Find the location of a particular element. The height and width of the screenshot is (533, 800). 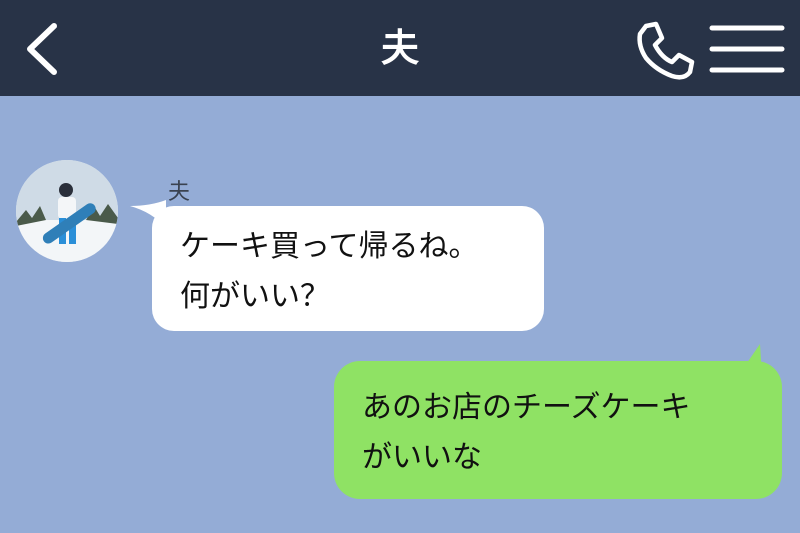

snowboarder-avatar-image is located at coordinates (67, 211).